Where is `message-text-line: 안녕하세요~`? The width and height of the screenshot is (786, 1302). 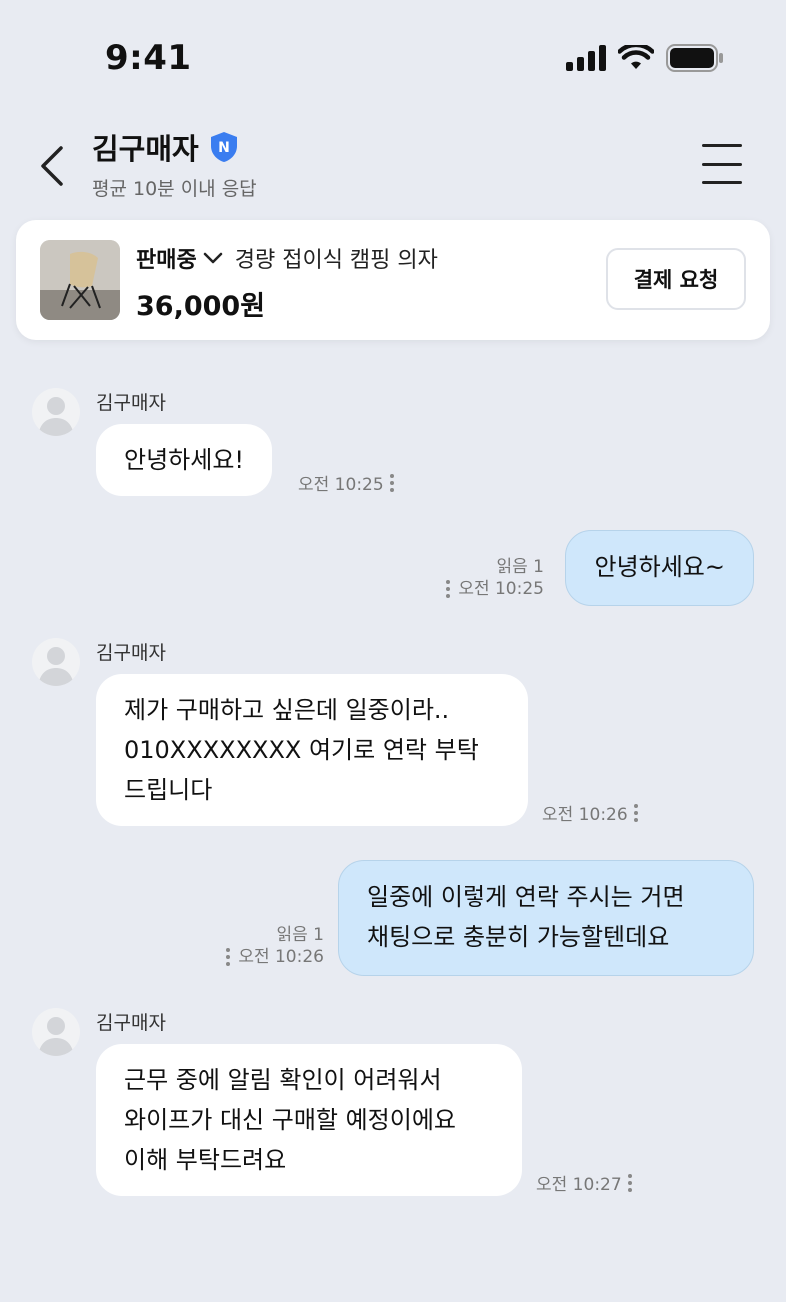 message-text-line: 안녕하세요~ is located at coordinates (659, 567).